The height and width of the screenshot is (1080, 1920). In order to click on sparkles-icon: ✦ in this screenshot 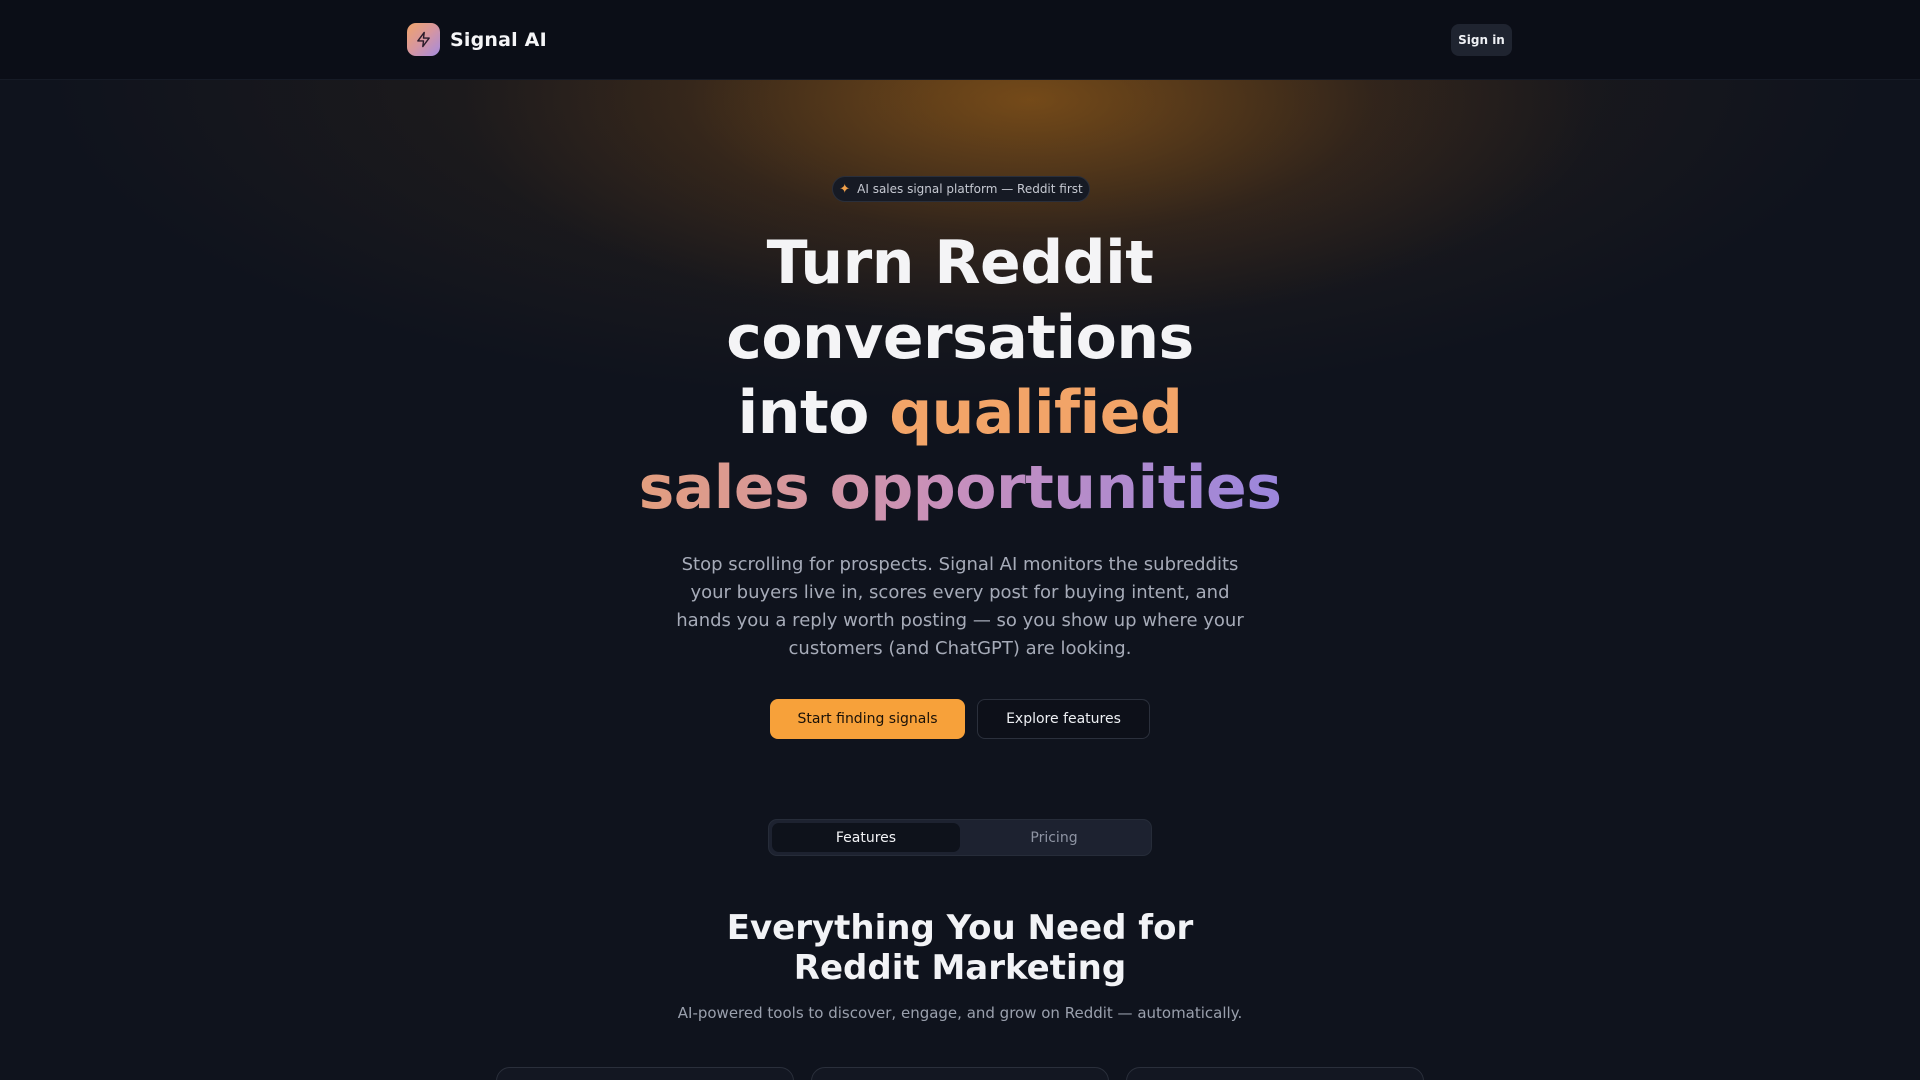, I will do `click(845, 189)`.